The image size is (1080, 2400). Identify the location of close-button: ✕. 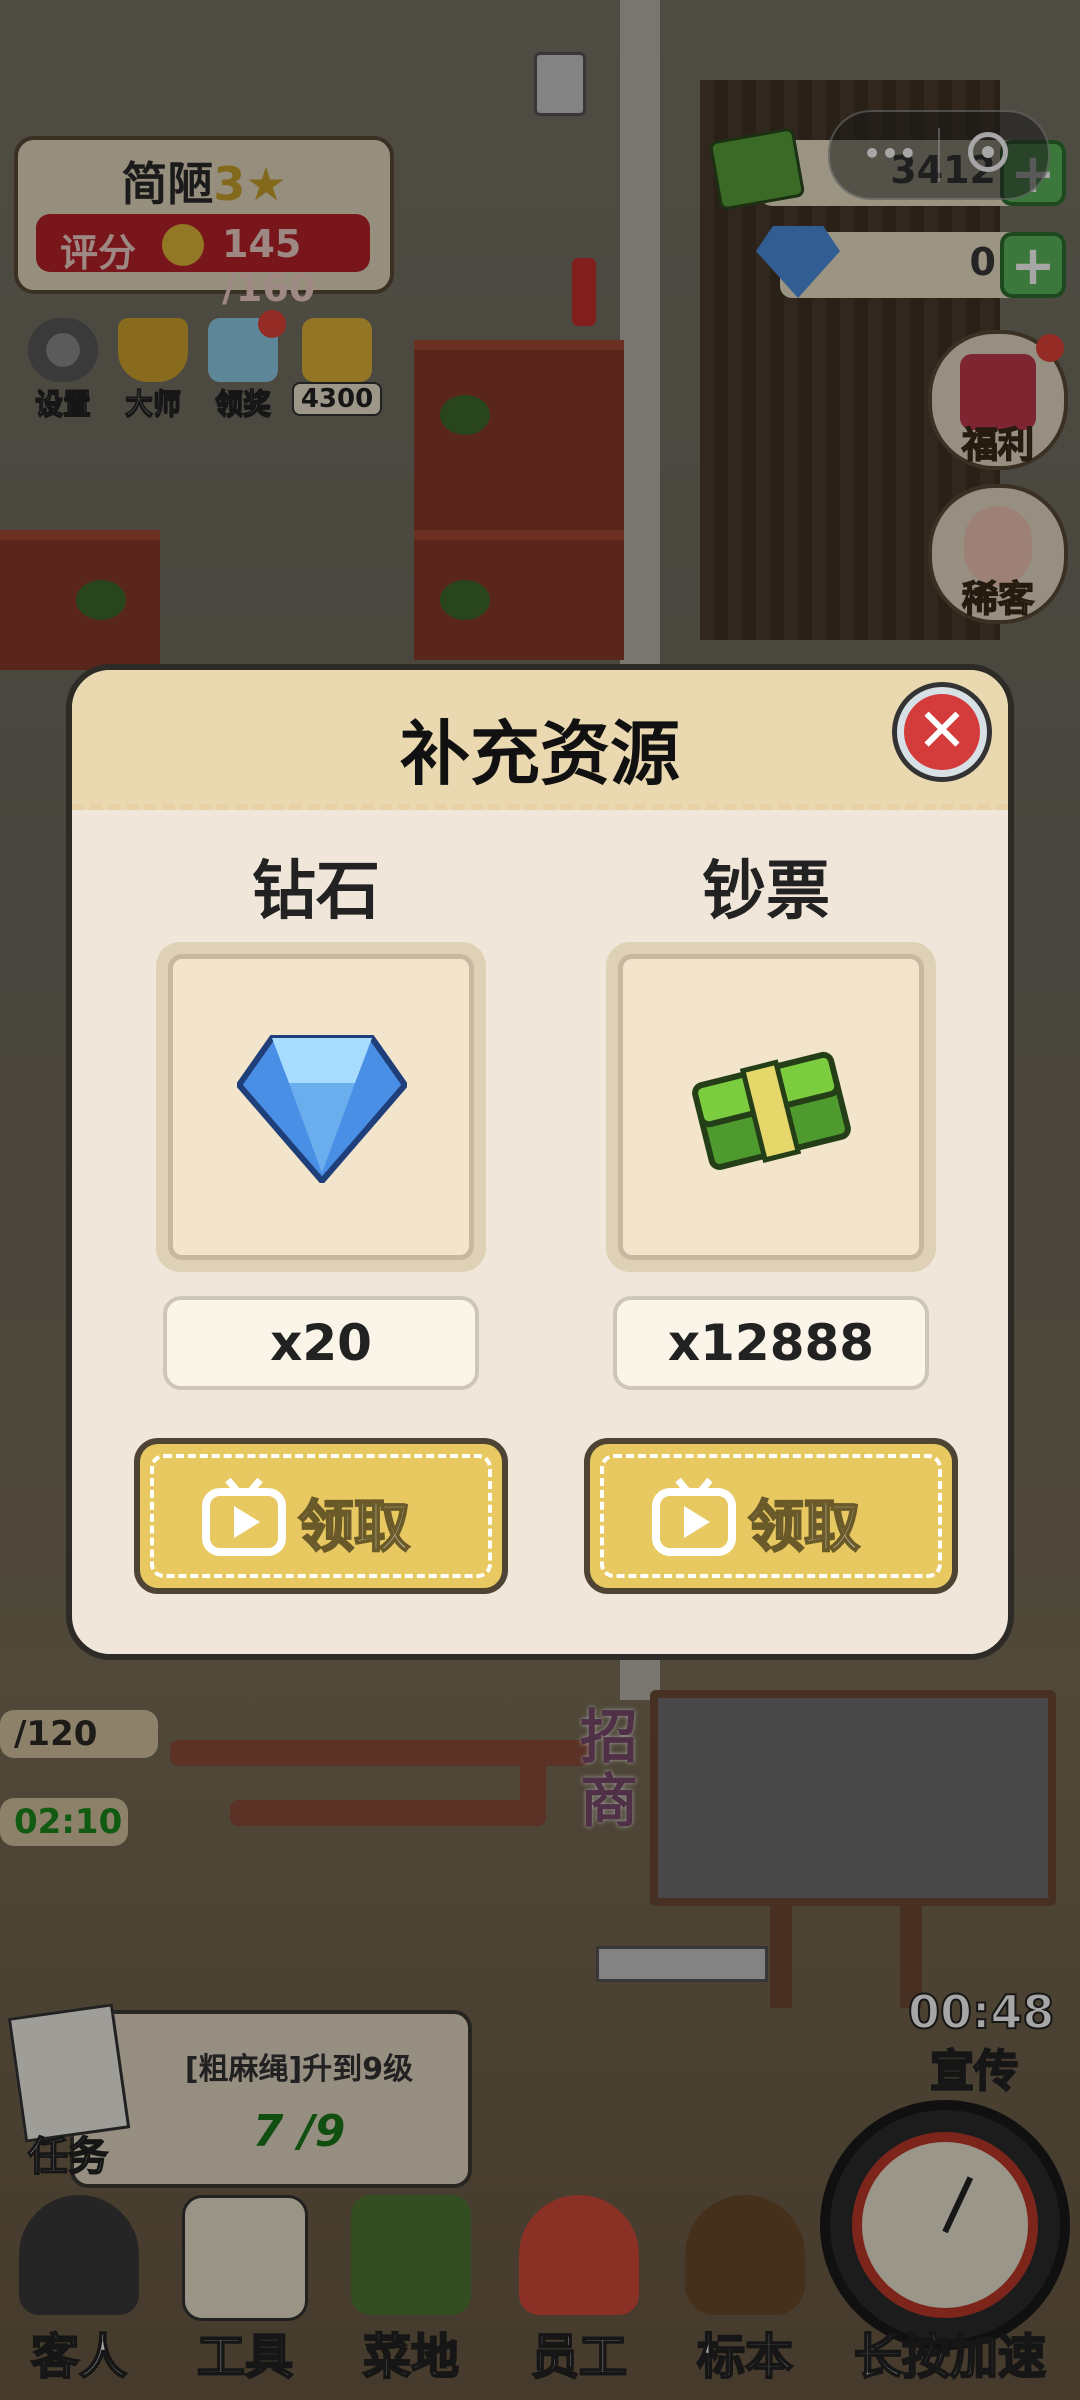
(942, 732).